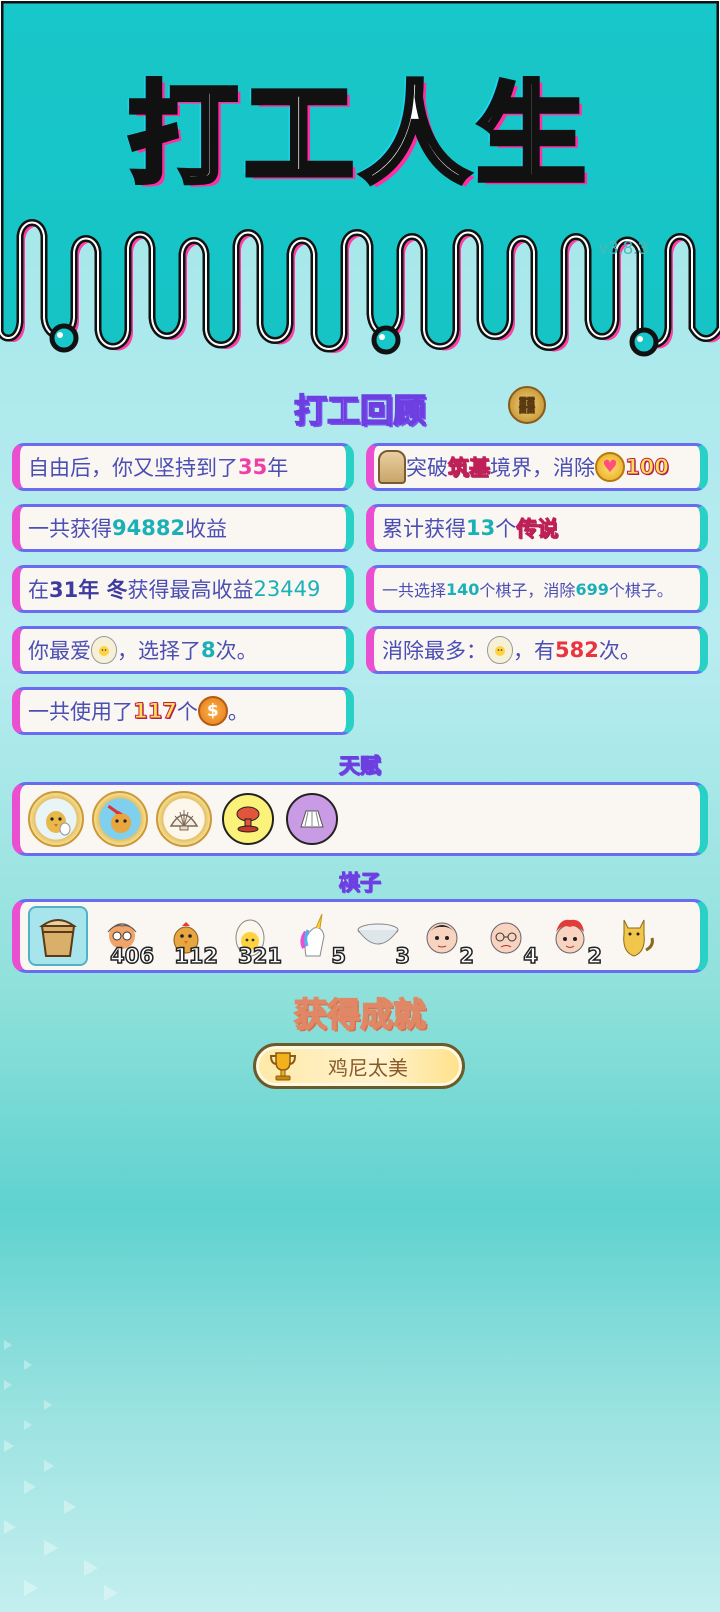  I want to click on piece-count: 112, so click(195, 956).